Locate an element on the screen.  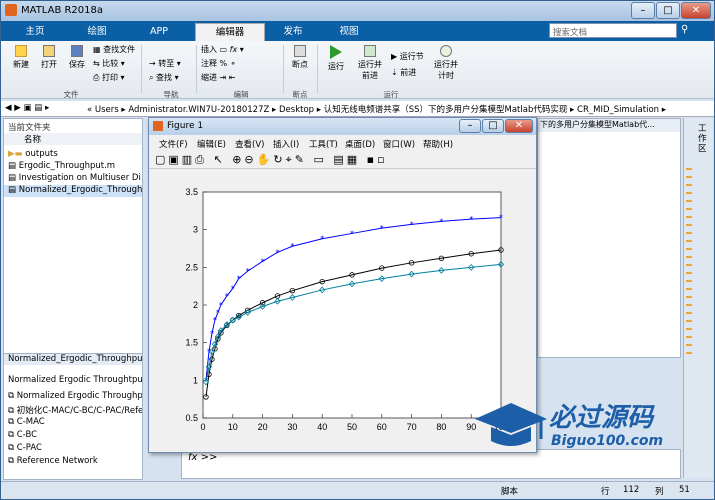
run-section-button: ▶ 运行节 is located at coordinates (407, 56).